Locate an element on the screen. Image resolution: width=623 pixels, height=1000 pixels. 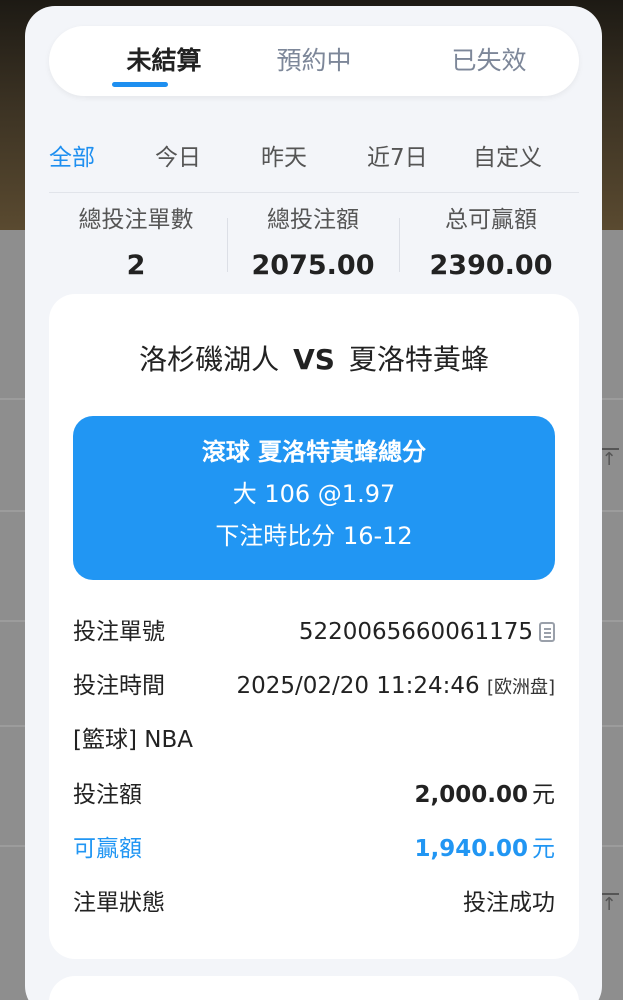
stat-divider is located at coordinates (399, 245).